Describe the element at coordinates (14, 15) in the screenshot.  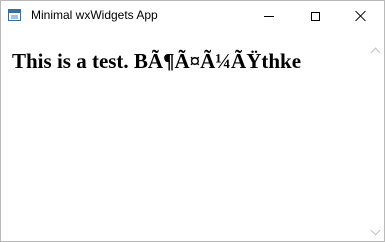
I see `app-window-icon` at that location.